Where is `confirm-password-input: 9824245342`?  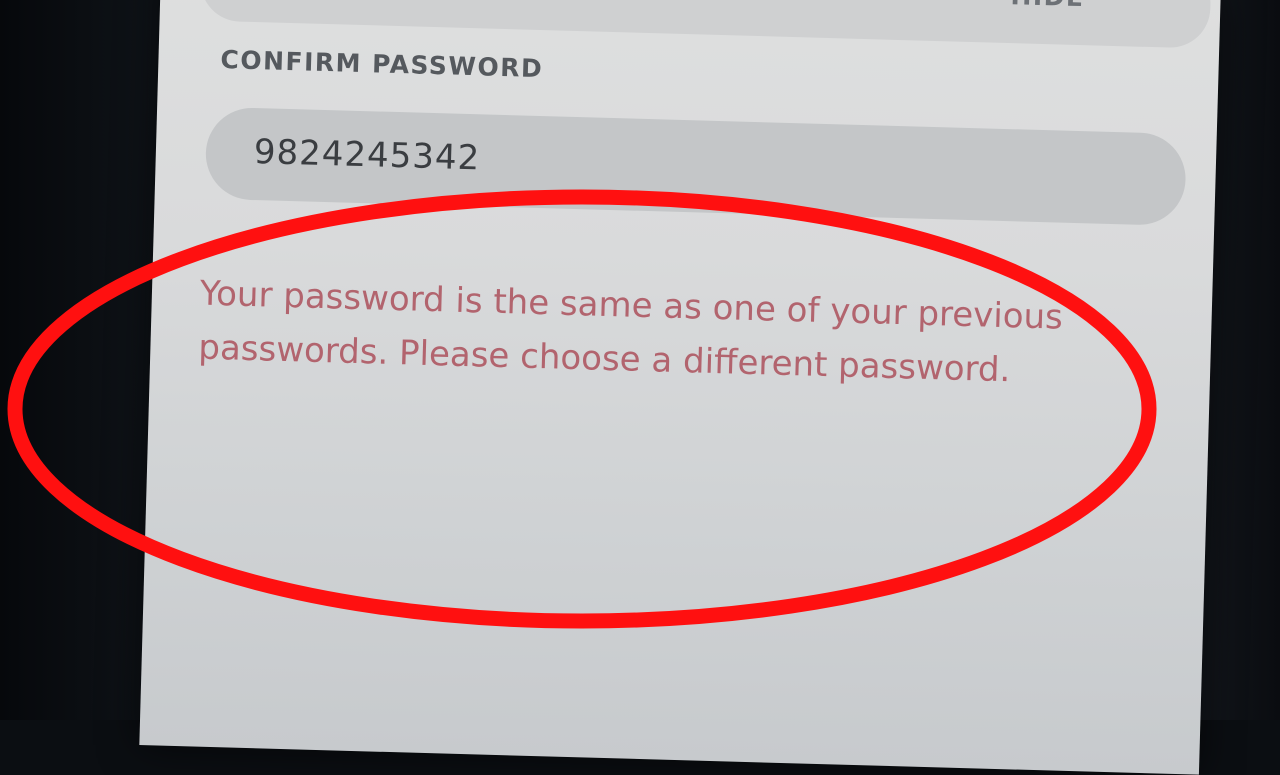
confirm-password-input: 9824245342 is located at coordinates (696, 166).